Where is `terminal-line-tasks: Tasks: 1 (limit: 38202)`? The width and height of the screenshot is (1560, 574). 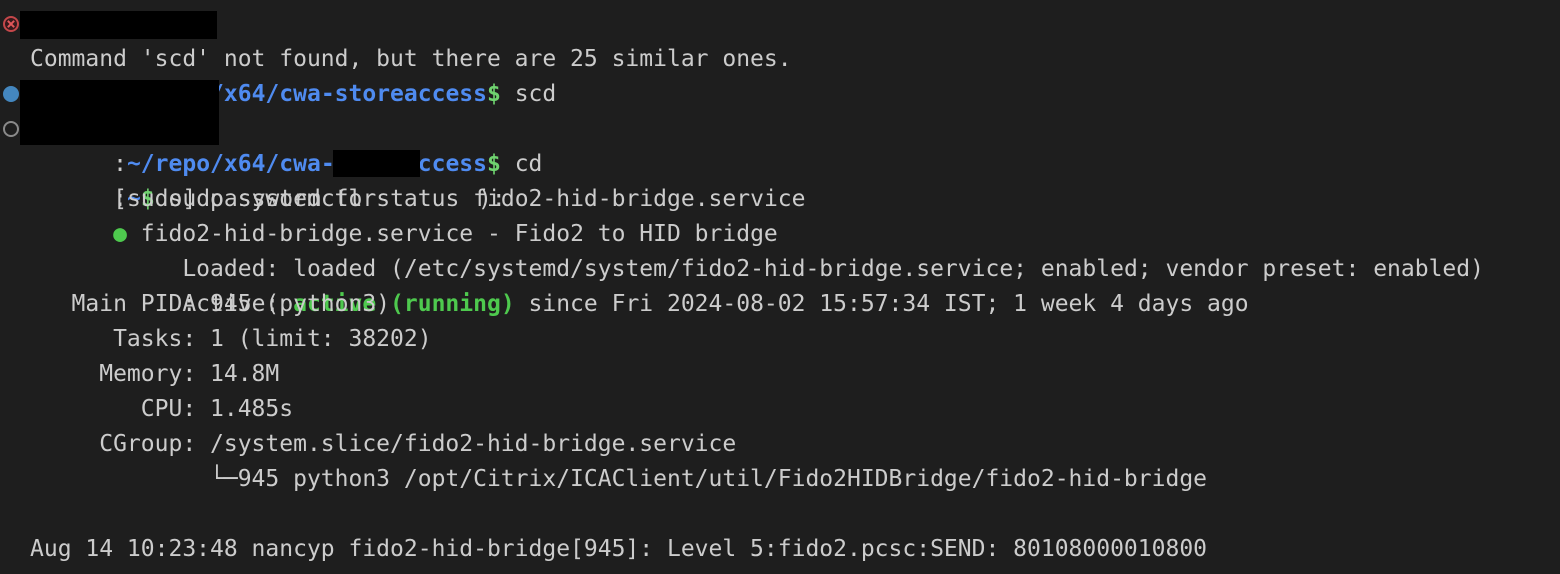
terminal-line-tasks: Tasks: 1 (limit: 38202) is located at coordinates (231, 339).